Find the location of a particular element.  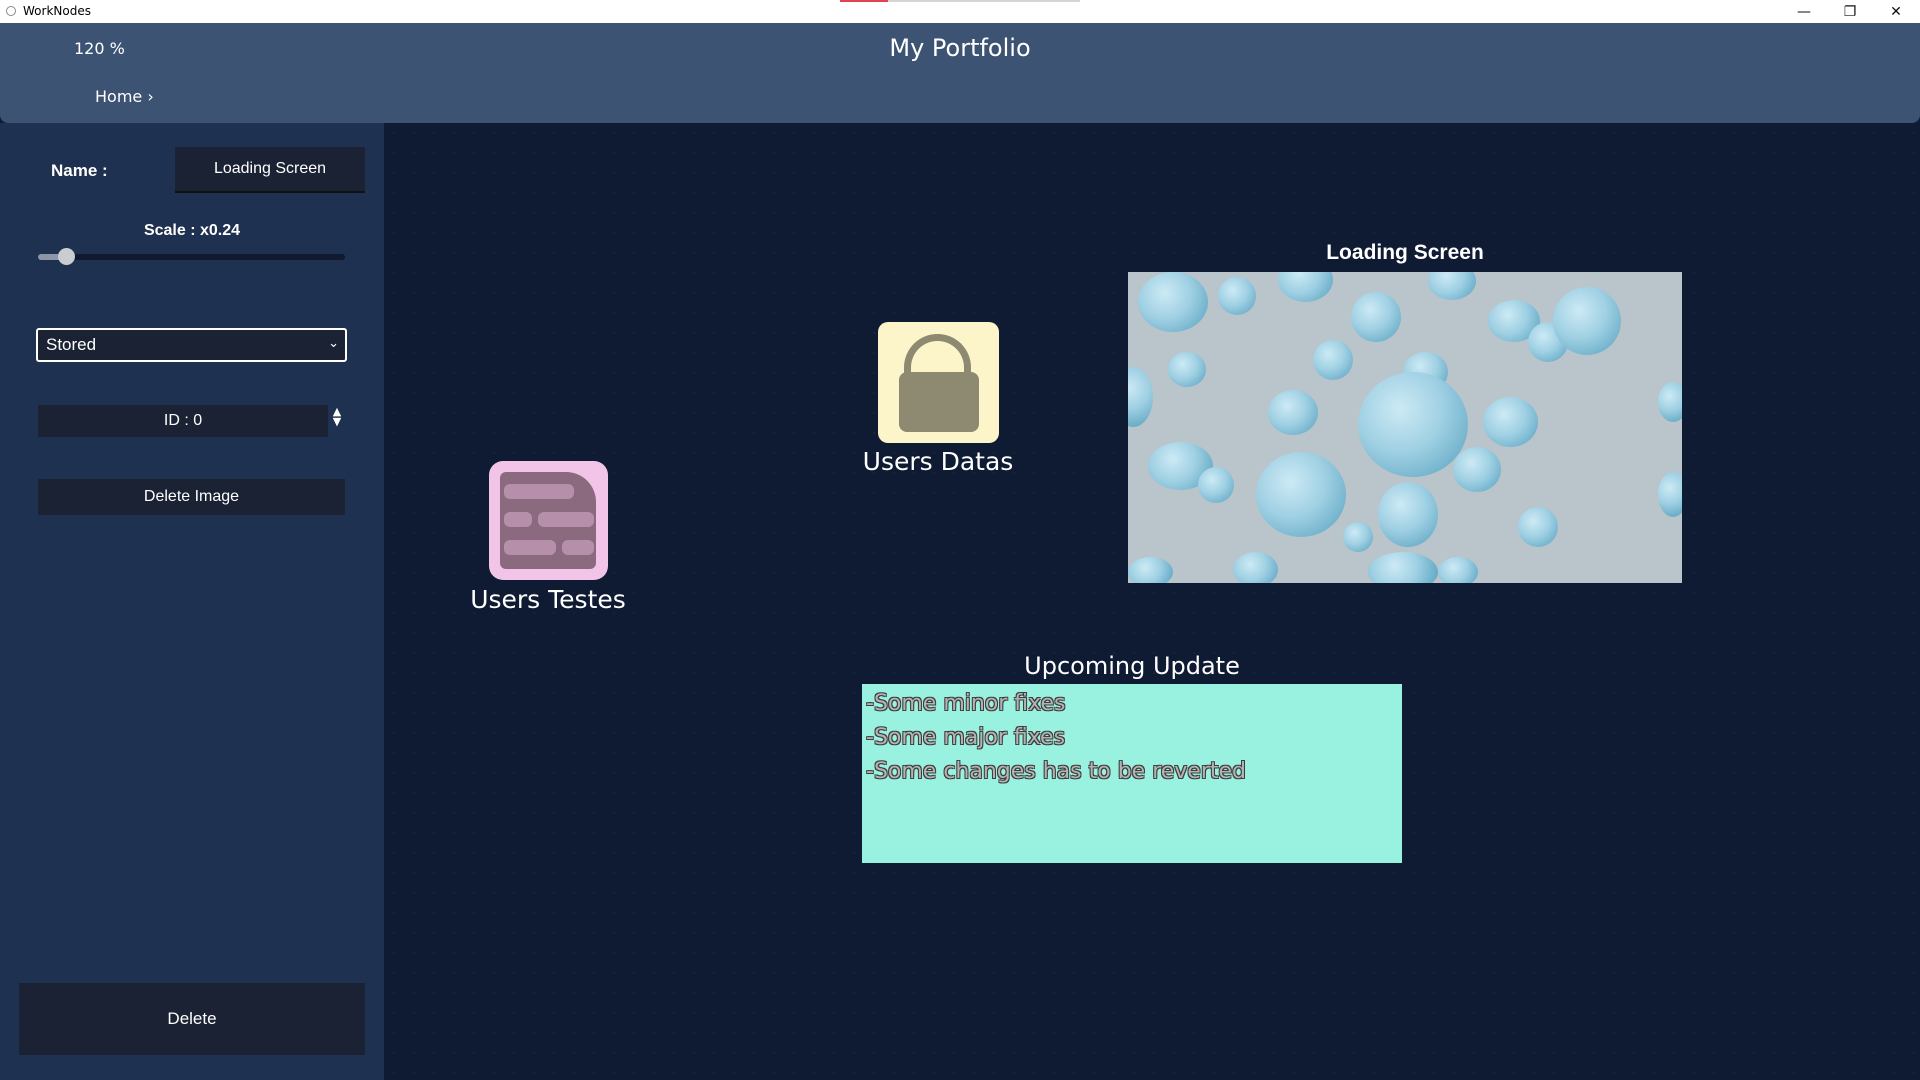

storage-select: Stored ⌄ is located at coordinates (191, 345).